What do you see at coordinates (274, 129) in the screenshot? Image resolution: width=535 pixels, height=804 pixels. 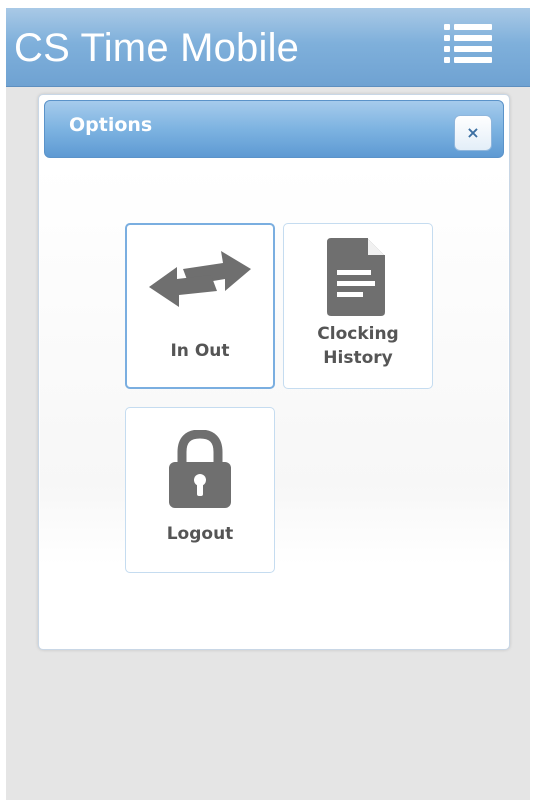 I see `dialog-header: Options ×` at bounding box center [274, 129].